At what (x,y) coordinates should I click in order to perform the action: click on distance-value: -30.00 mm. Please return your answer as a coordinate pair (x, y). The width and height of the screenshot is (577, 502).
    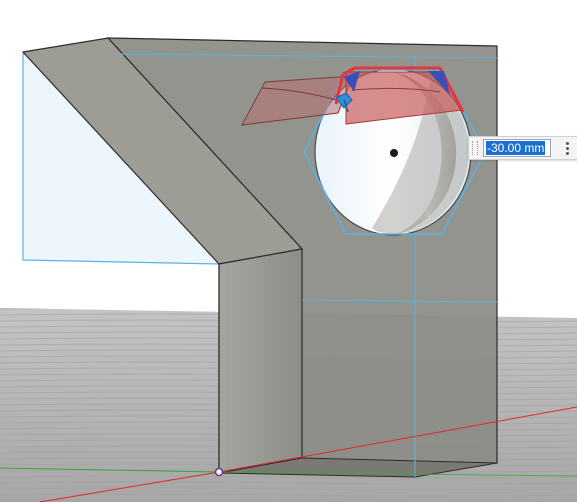
    Looking at the image, I should click on (516, 148).